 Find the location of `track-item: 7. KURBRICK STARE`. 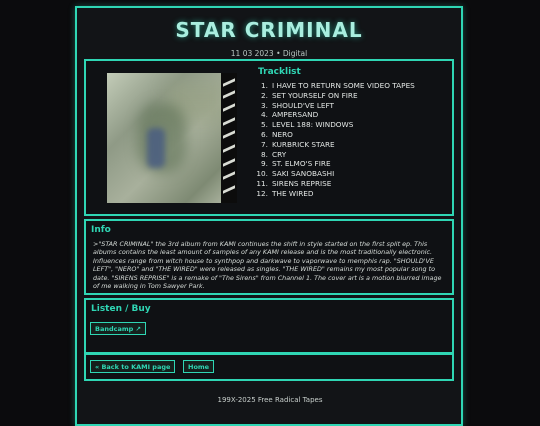

track-item: 7. KURBRICK STARE is located at coordinates (298, 144).